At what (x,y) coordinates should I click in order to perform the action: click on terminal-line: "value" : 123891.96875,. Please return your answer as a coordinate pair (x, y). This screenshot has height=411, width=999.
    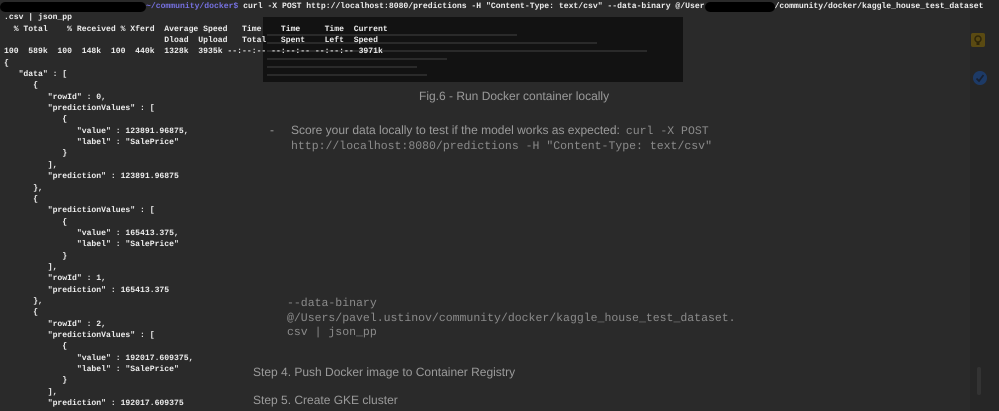
    Looking at the image, I should click on (132, 132).